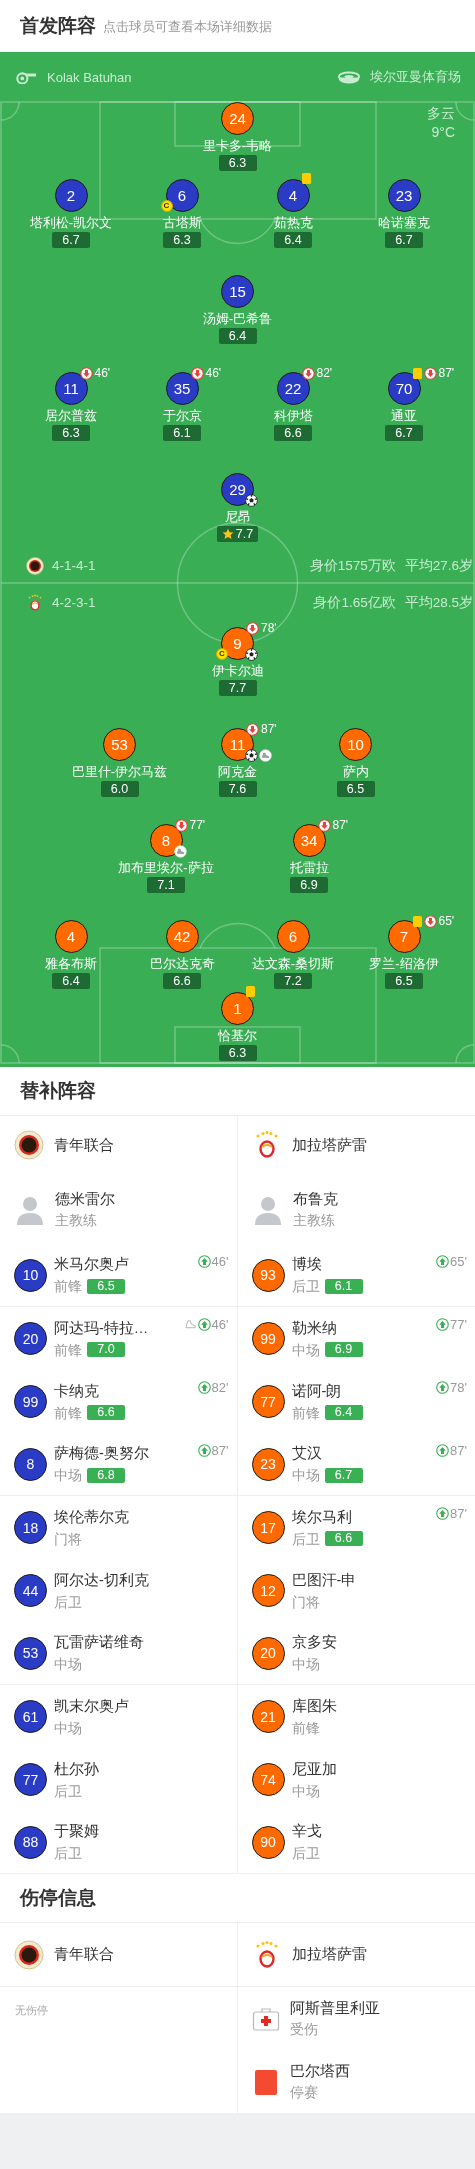 This screenshot has height=2169, width=475. What do you see at coordinates (106, 1286) in the screenshot?
I see `rating-badge: 6.5` at bounding box center [106, 1286].